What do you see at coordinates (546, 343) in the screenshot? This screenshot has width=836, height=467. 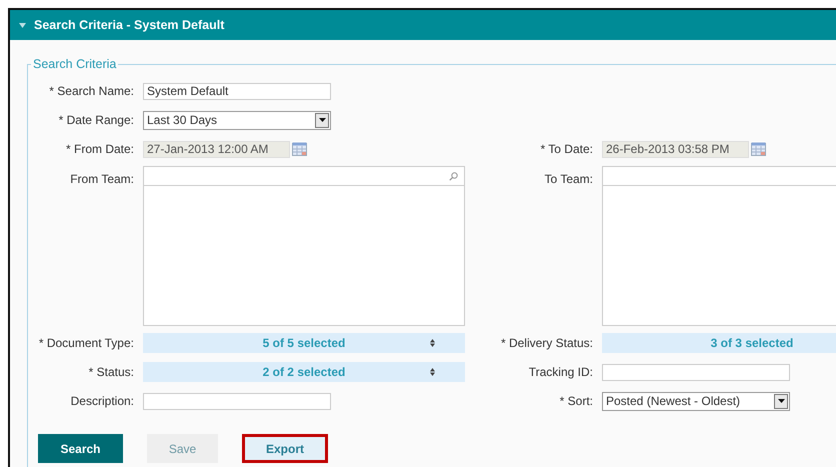 I see `field-label: * Delivery Status:` at bounding box center [546, 343].